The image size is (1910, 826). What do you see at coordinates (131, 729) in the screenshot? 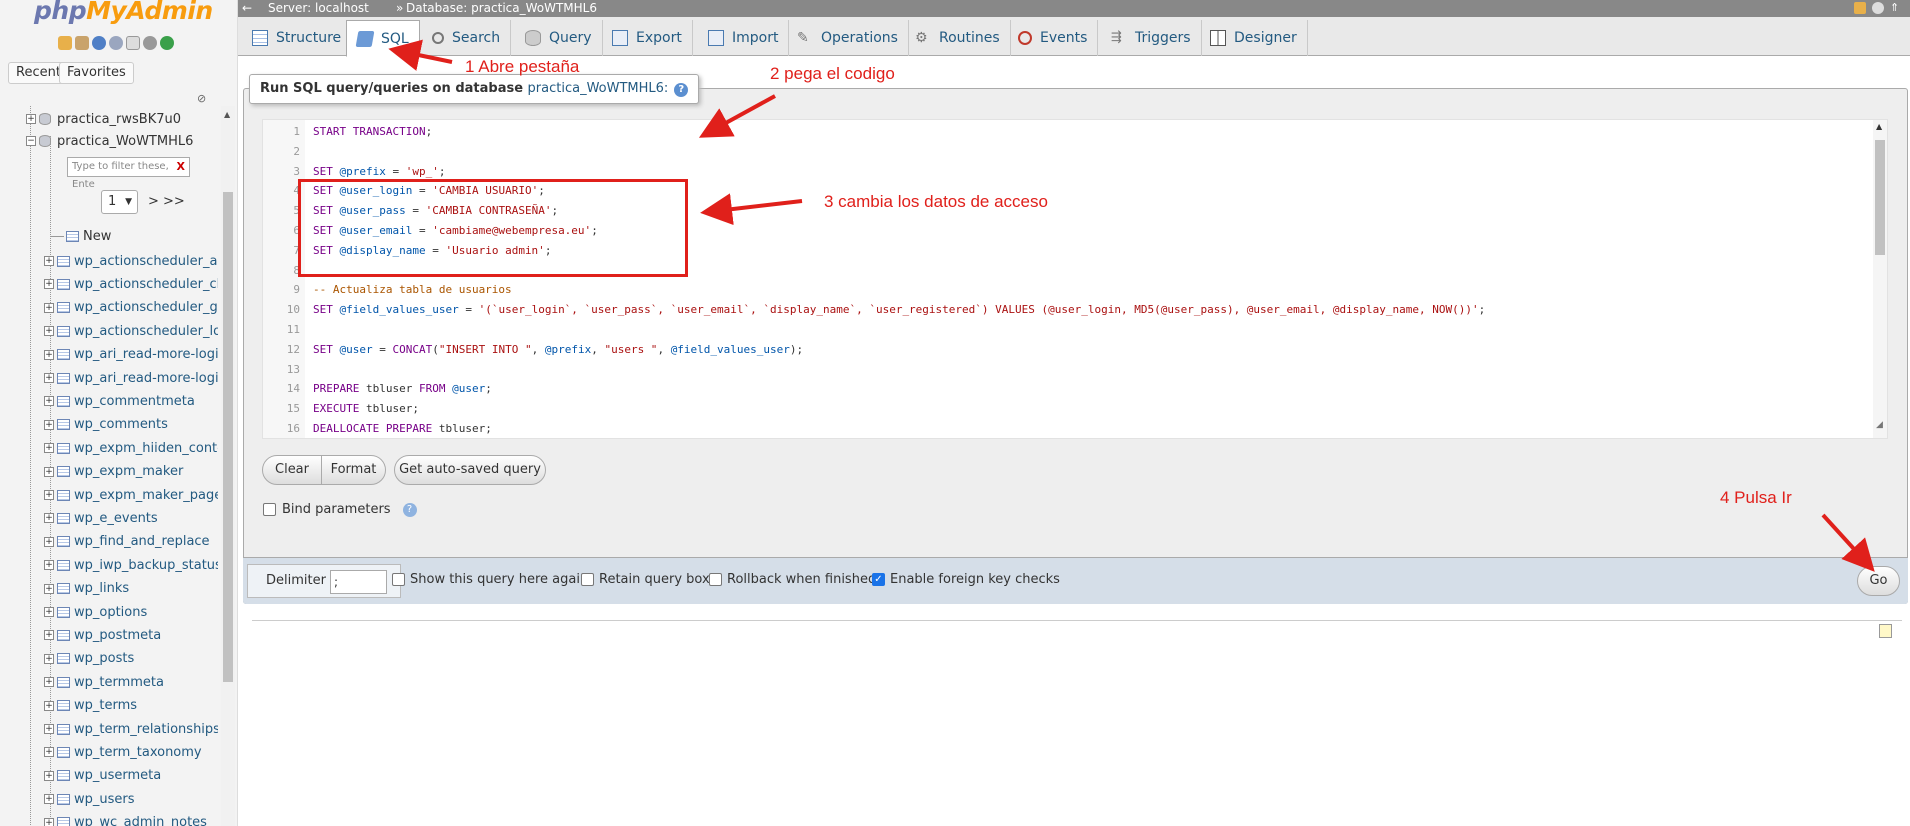
I see `sidebar-table-item: + wp_term_relationships` at bounding box center [131, 729].